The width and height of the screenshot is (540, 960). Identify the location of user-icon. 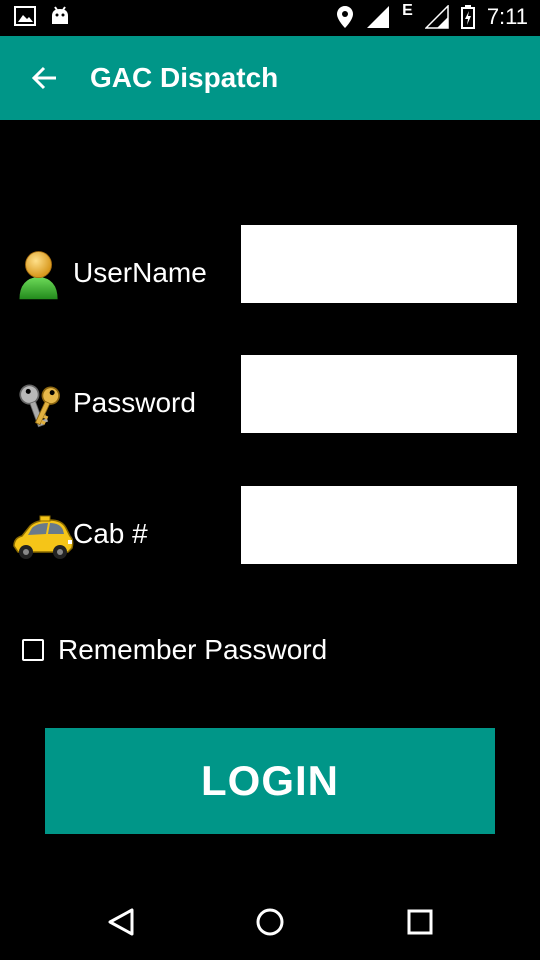
(38, 275).